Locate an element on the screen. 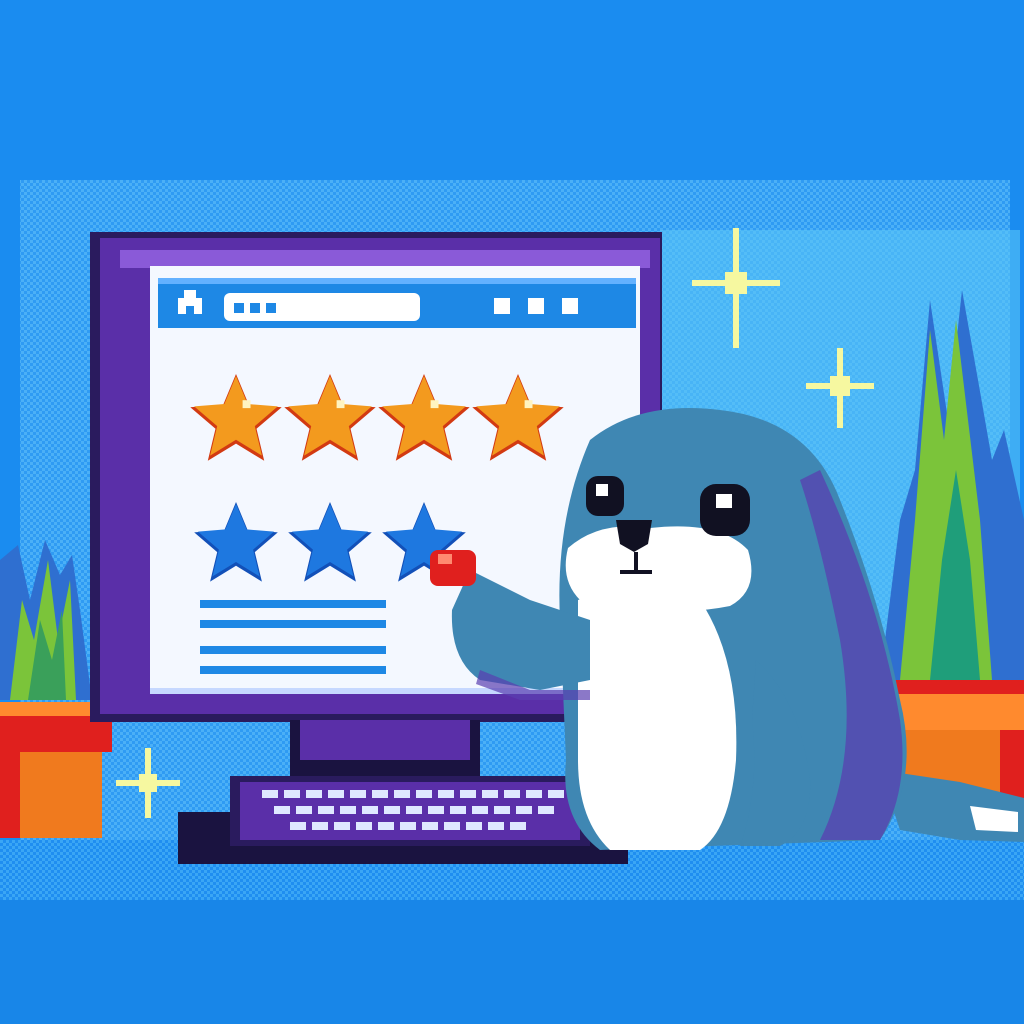 Image resolution: width=1024 pixels, height=1024 pixels. floor is located at coordinates (512, 962).